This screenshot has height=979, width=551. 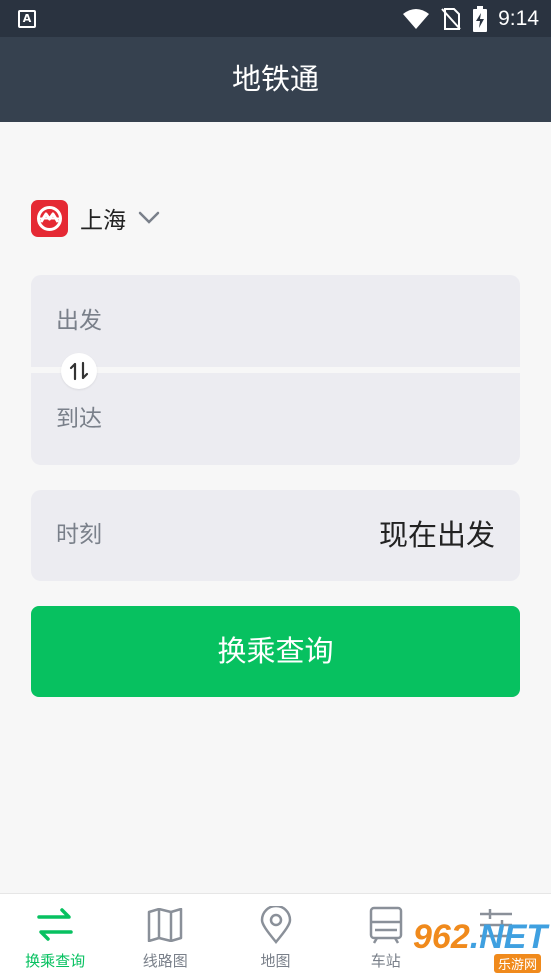 I want to click on tab-transfer: 换乘查询, so click(x=55, y=936).